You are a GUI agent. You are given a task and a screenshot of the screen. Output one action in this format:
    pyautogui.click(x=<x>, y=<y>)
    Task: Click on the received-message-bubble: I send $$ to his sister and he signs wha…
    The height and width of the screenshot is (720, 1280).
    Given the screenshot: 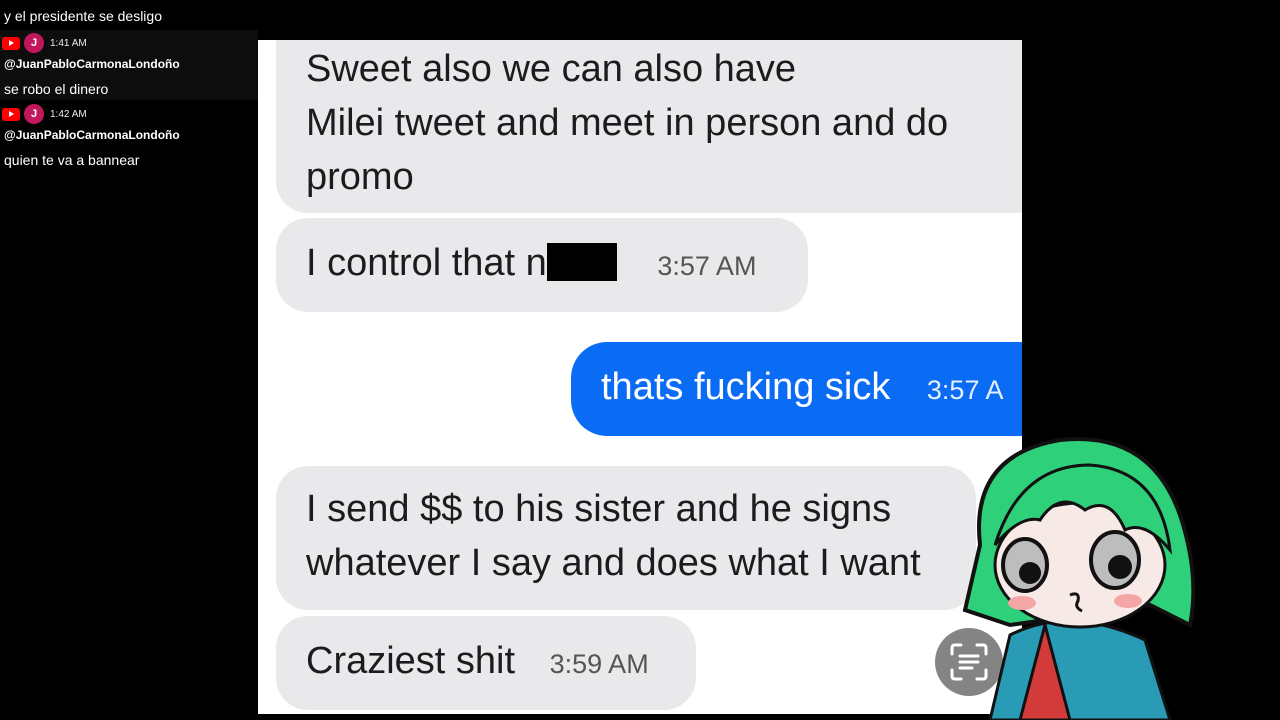 What is the action you would take?
    pyautogui.click(x=626, y=538)
    